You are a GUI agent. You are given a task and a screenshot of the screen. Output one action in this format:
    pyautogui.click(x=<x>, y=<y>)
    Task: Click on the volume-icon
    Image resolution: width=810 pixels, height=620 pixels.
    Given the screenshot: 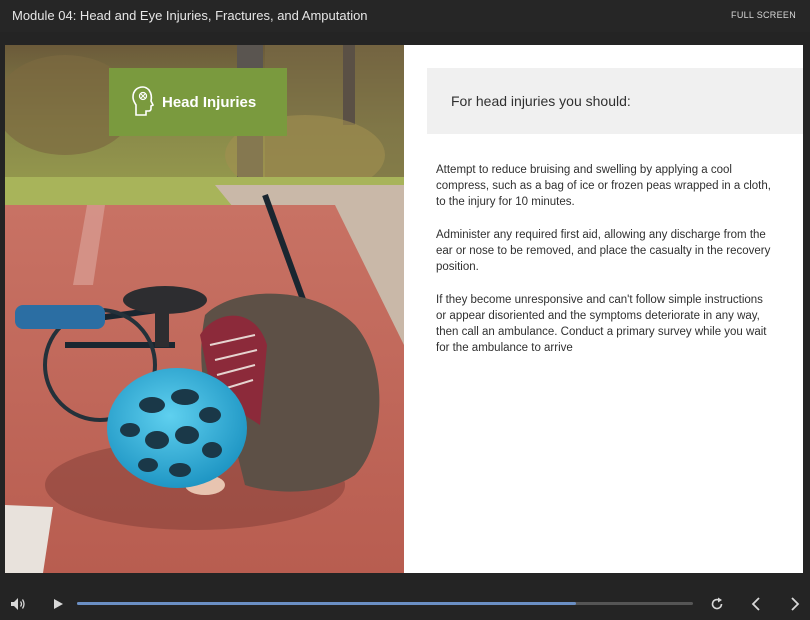 What is the action you would take?
    pyautogui.click(x=18, y=604)
    